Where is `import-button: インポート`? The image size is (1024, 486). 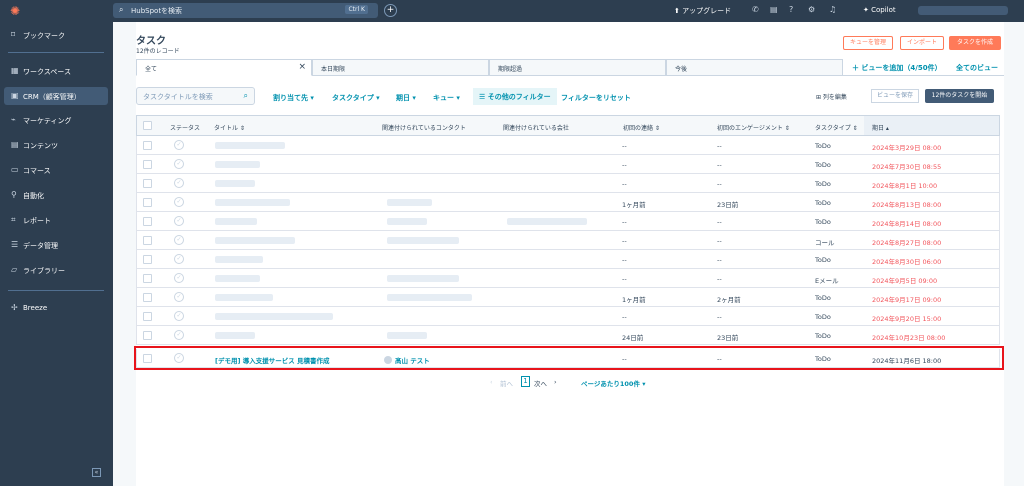
import-button: インポート is located at coordinates (922, 43).